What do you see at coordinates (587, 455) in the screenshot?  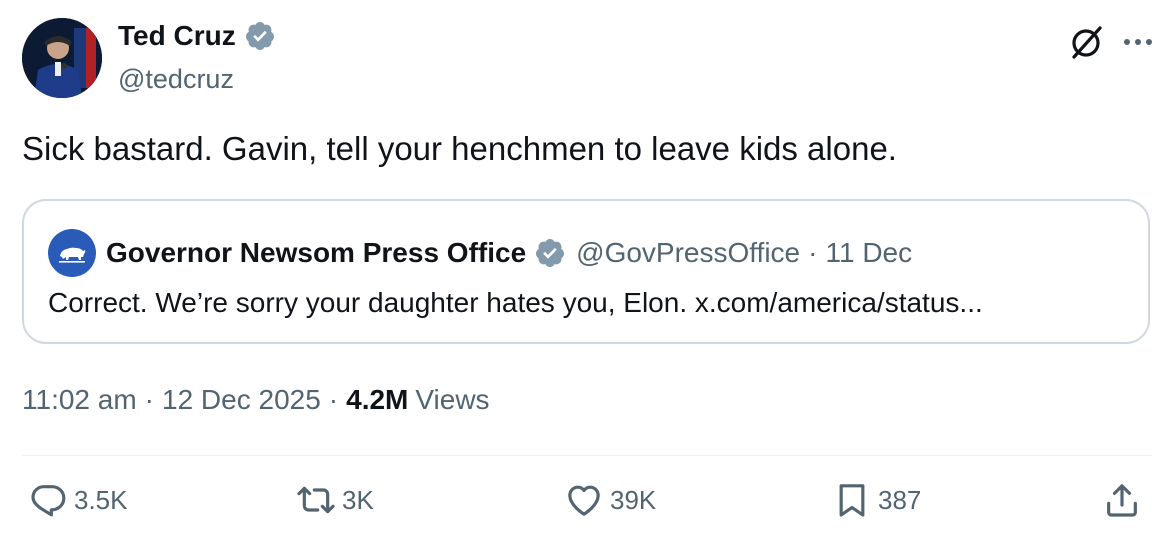 I see `divider` at bounding box center [587, 455].